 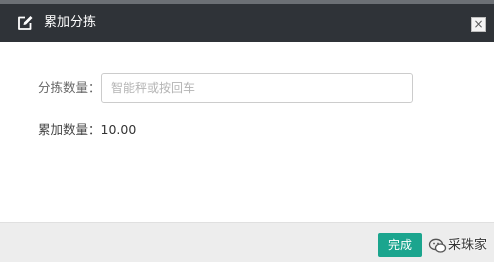 I want to click on close-button: ×, so click(x=478, y=24).